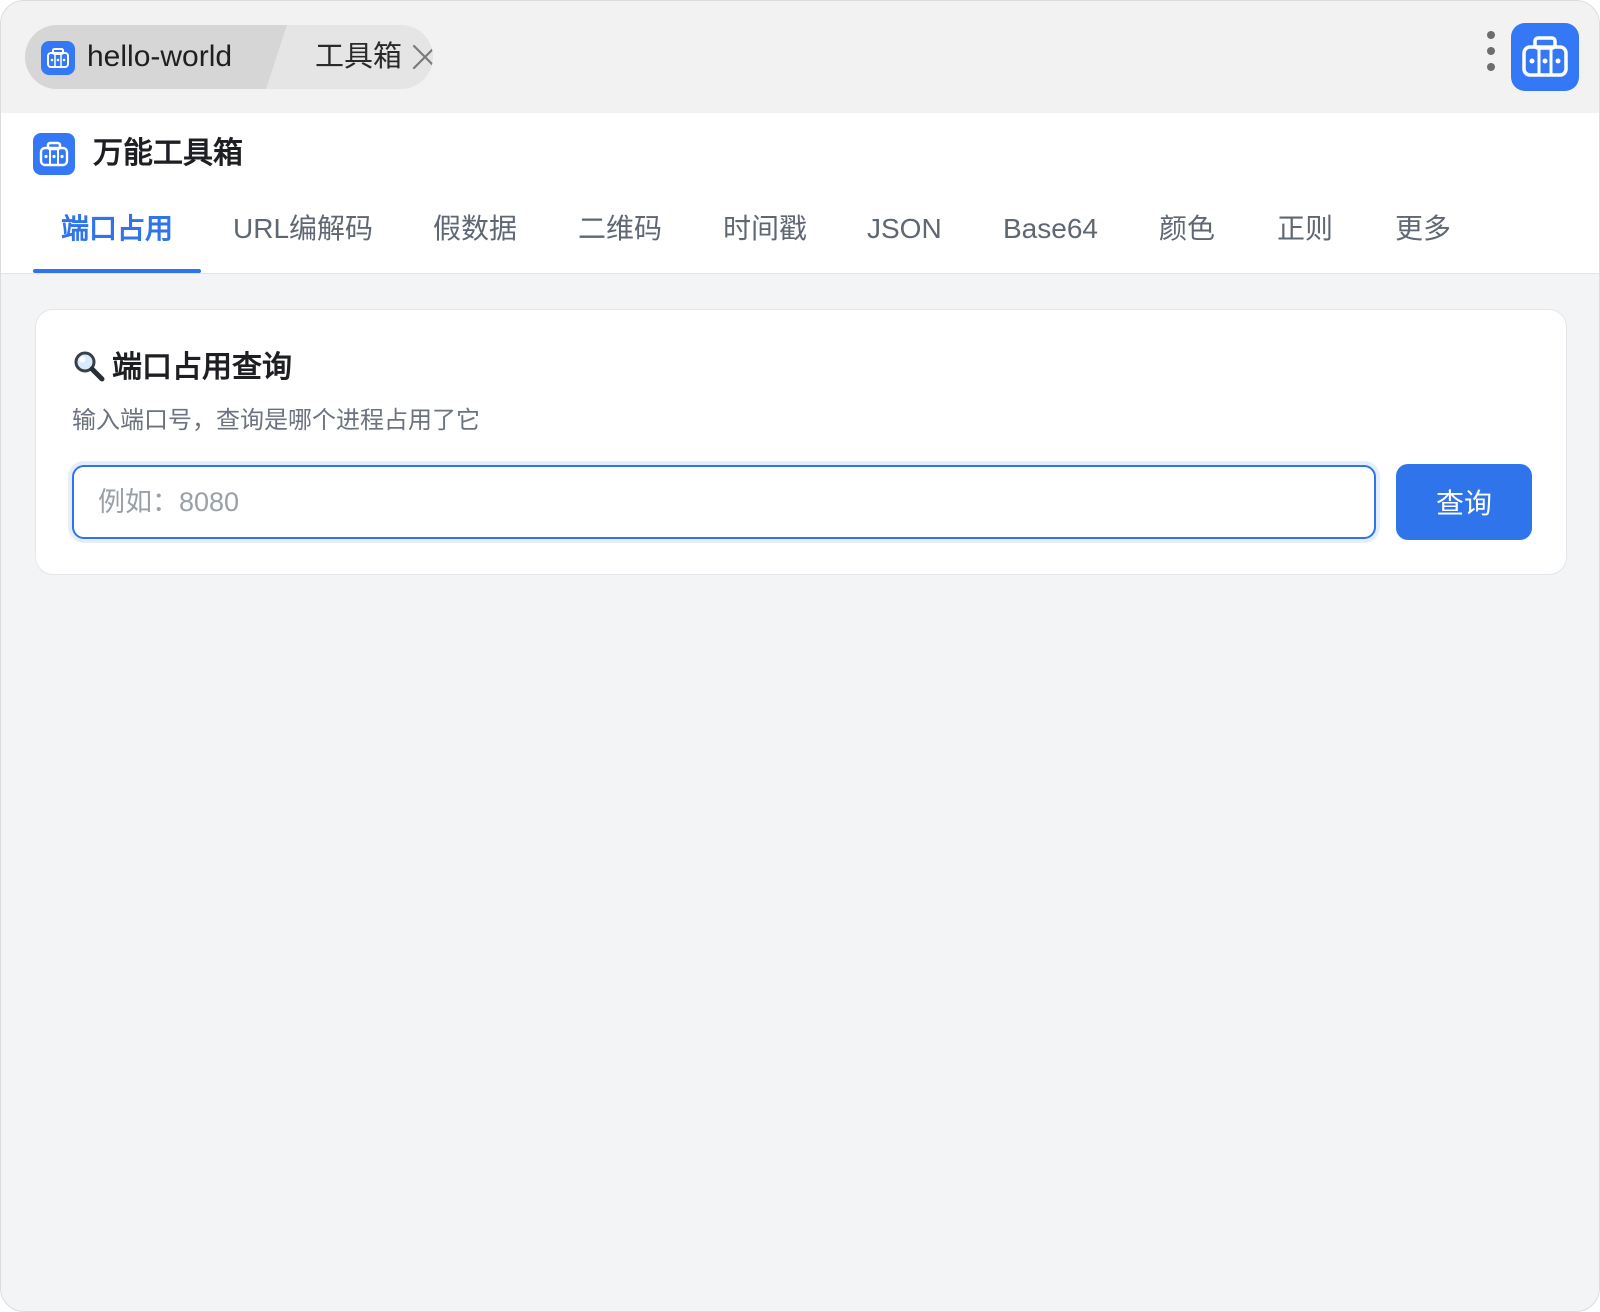 The height and width of the screenshot is (1312, 1600). What do you see at coordinates (303, 228) in the screenshot?
I see `tab-label: URL编解码` at bounding box center [303, 228].